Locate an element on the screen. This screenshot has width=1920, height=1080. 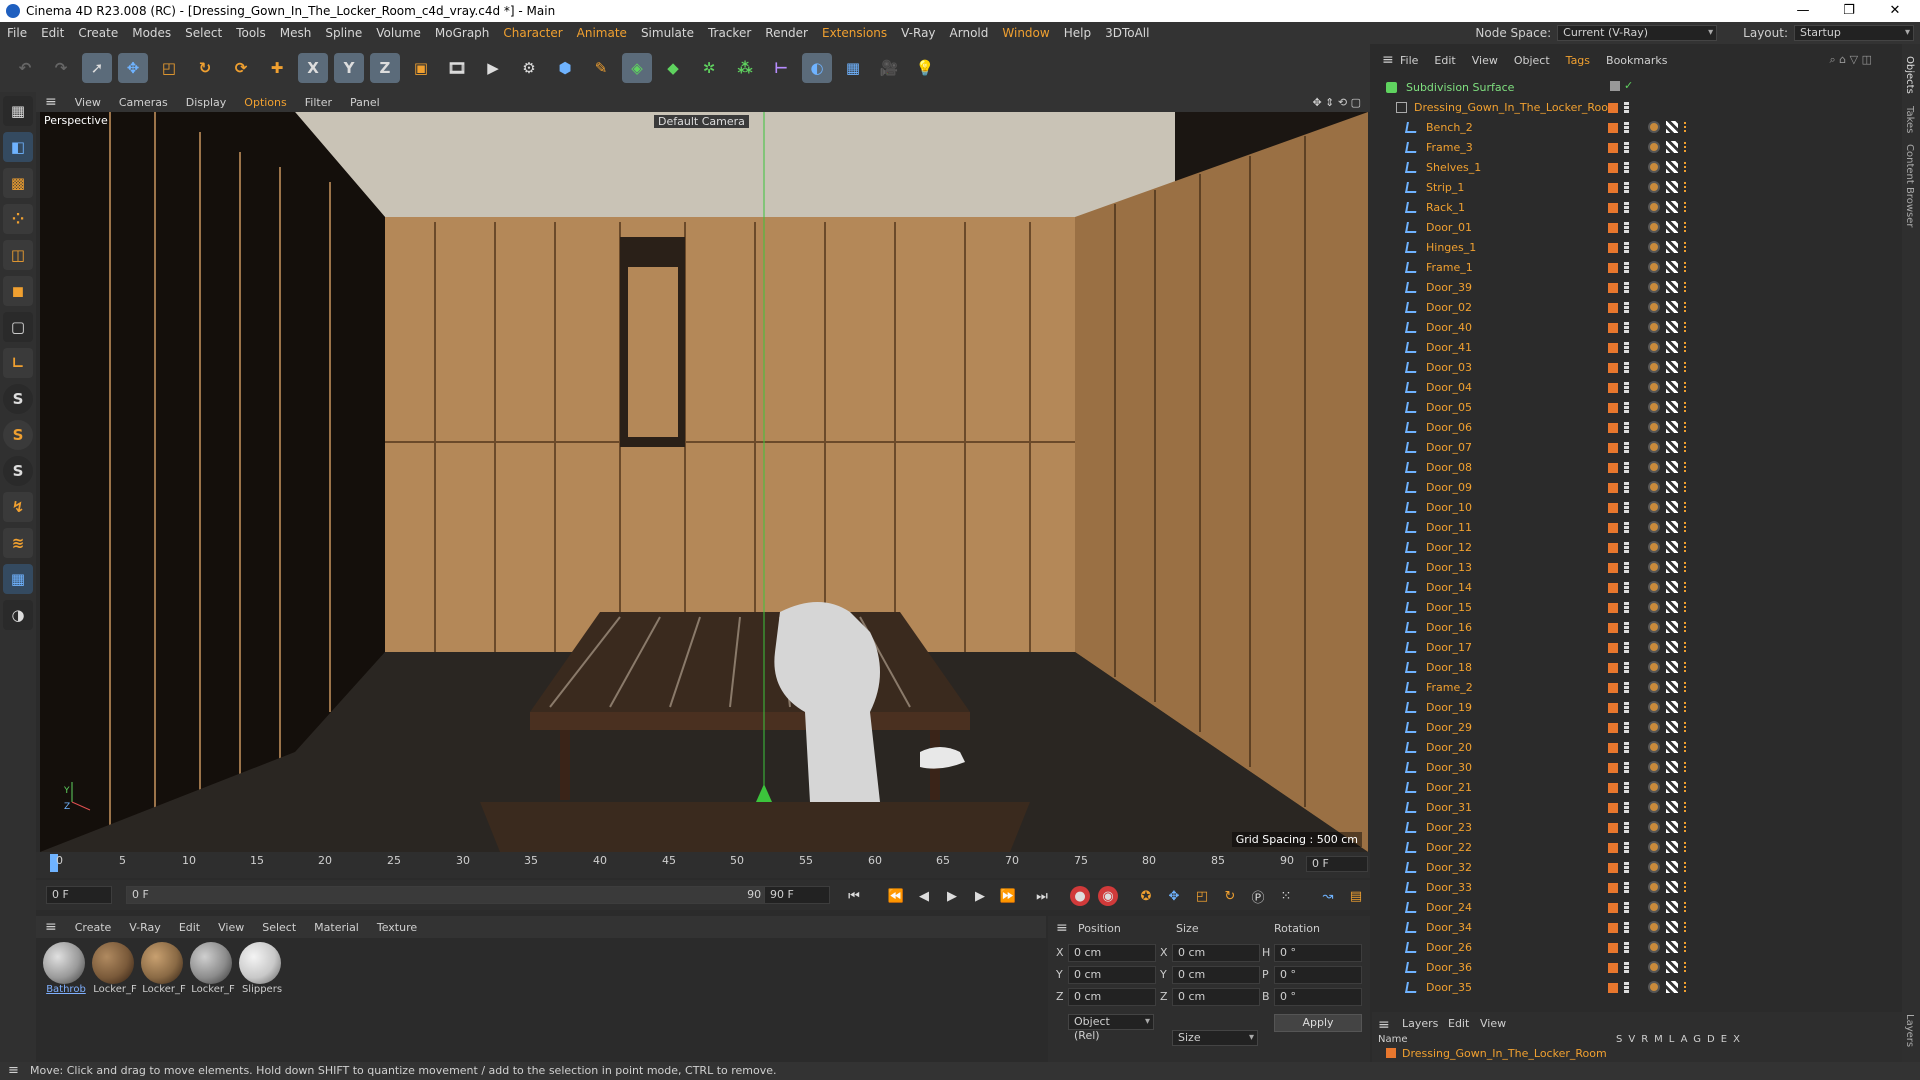
render-settings-icon: ⚙ is located at coordinates (529, 68).